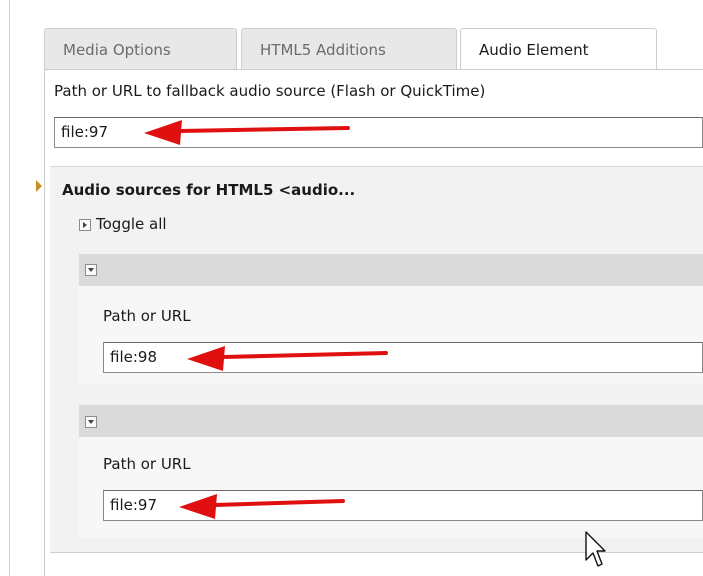 This screenshot has height=576, width=703. What do you see at coordinates (39, 186) in the screenshot?
I see `expand-caret-icon` at bounding box center [39, 186].